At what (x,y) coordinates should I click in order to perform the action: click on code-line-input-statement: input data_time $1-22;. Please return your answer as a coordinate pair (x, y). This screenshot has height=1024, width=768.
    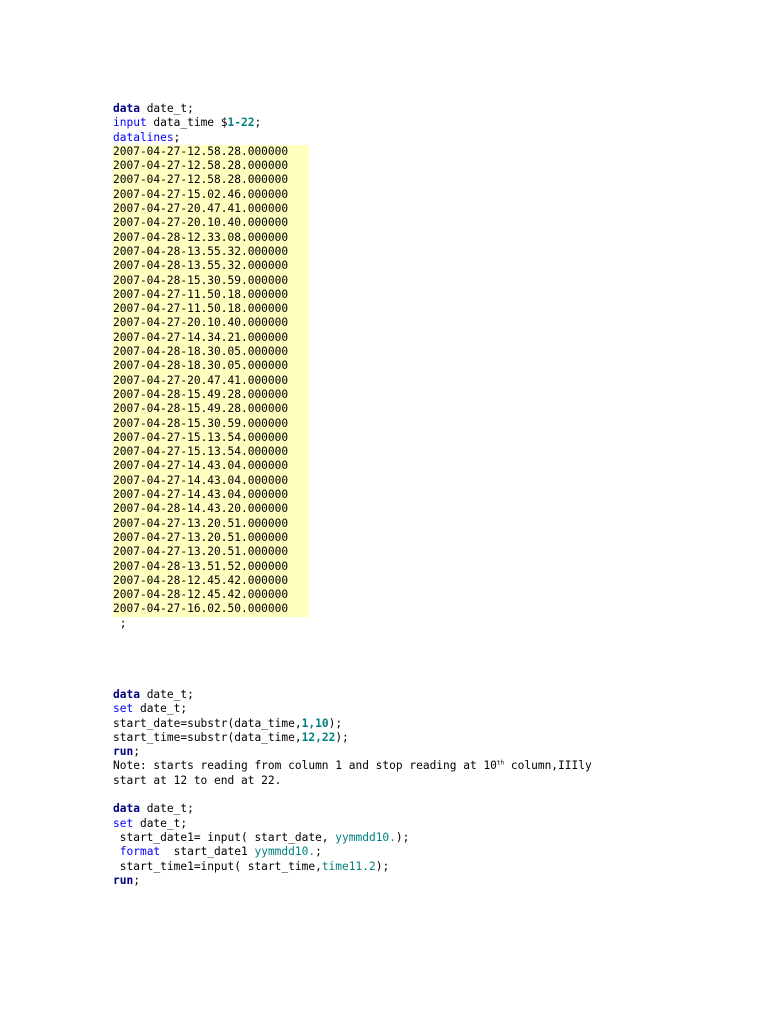
    Looking at the image, I should click on (433, 123).